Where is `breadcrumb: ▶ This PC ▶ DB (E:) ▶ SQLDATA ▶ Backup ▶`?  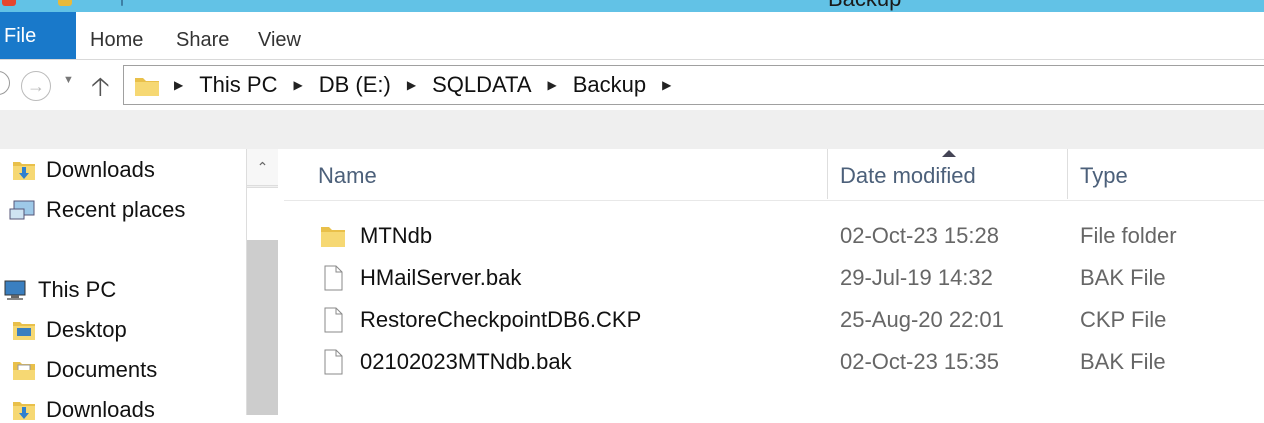
breadcrumb: ▶ This PC ▶ DB (E:) ▶ SQLDATA ▶ Backup ▶ is located at coordinates (410, 85).